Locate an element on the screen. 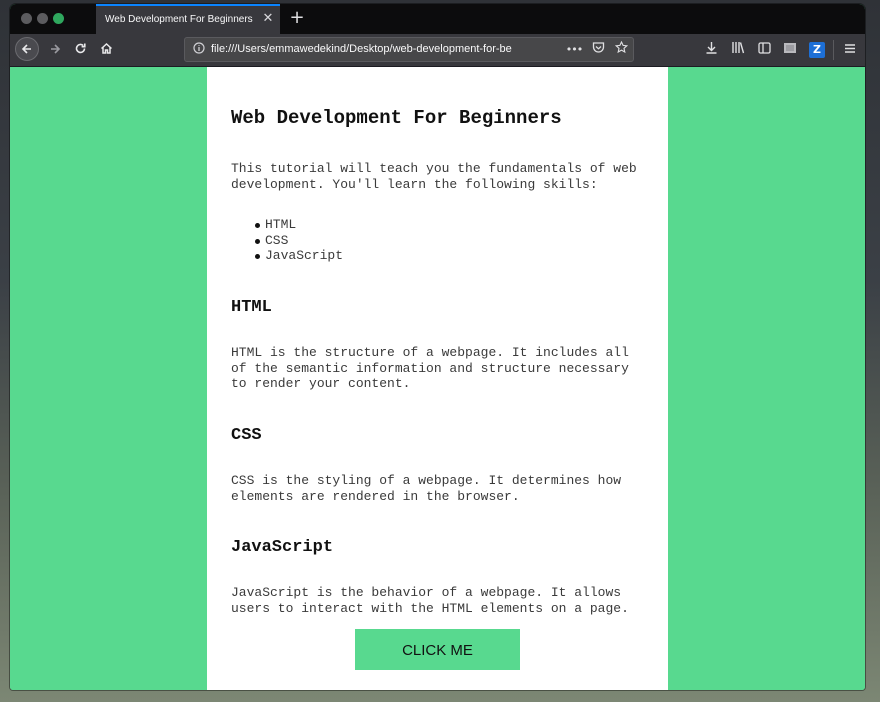  toolbar-divider is located at coordinates (833, 50).